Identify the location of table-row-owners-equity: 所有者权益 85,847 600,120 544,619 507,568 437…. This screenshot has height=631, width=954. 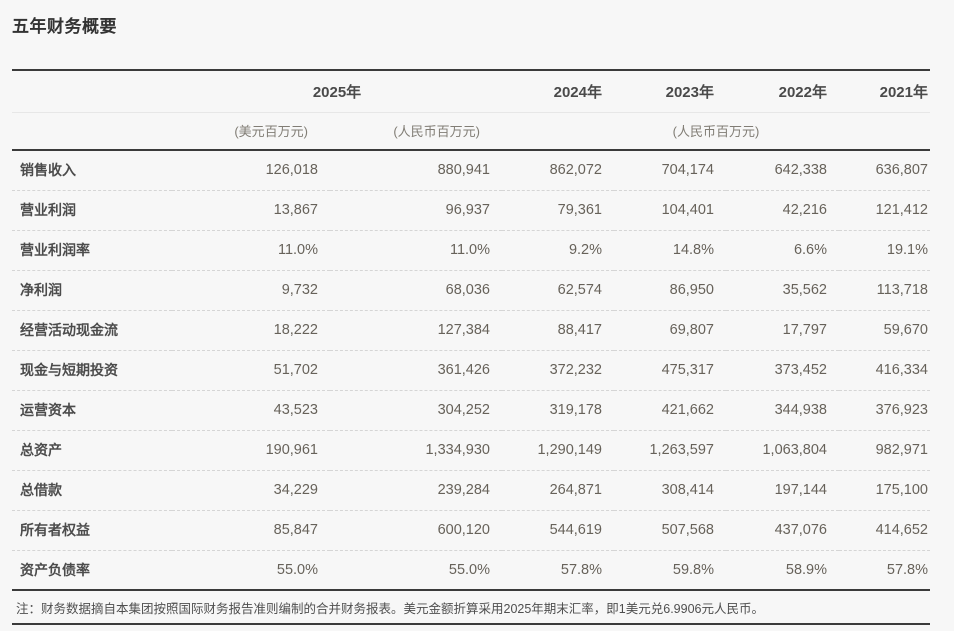
(471, 529).